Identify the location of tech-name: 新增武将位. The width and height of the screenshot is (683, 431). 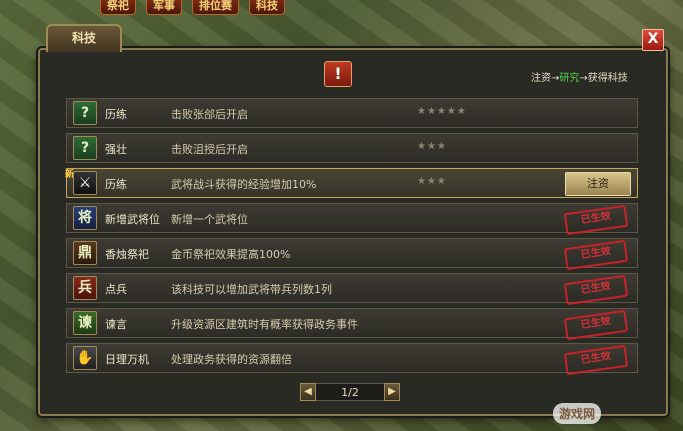
(132, 219).